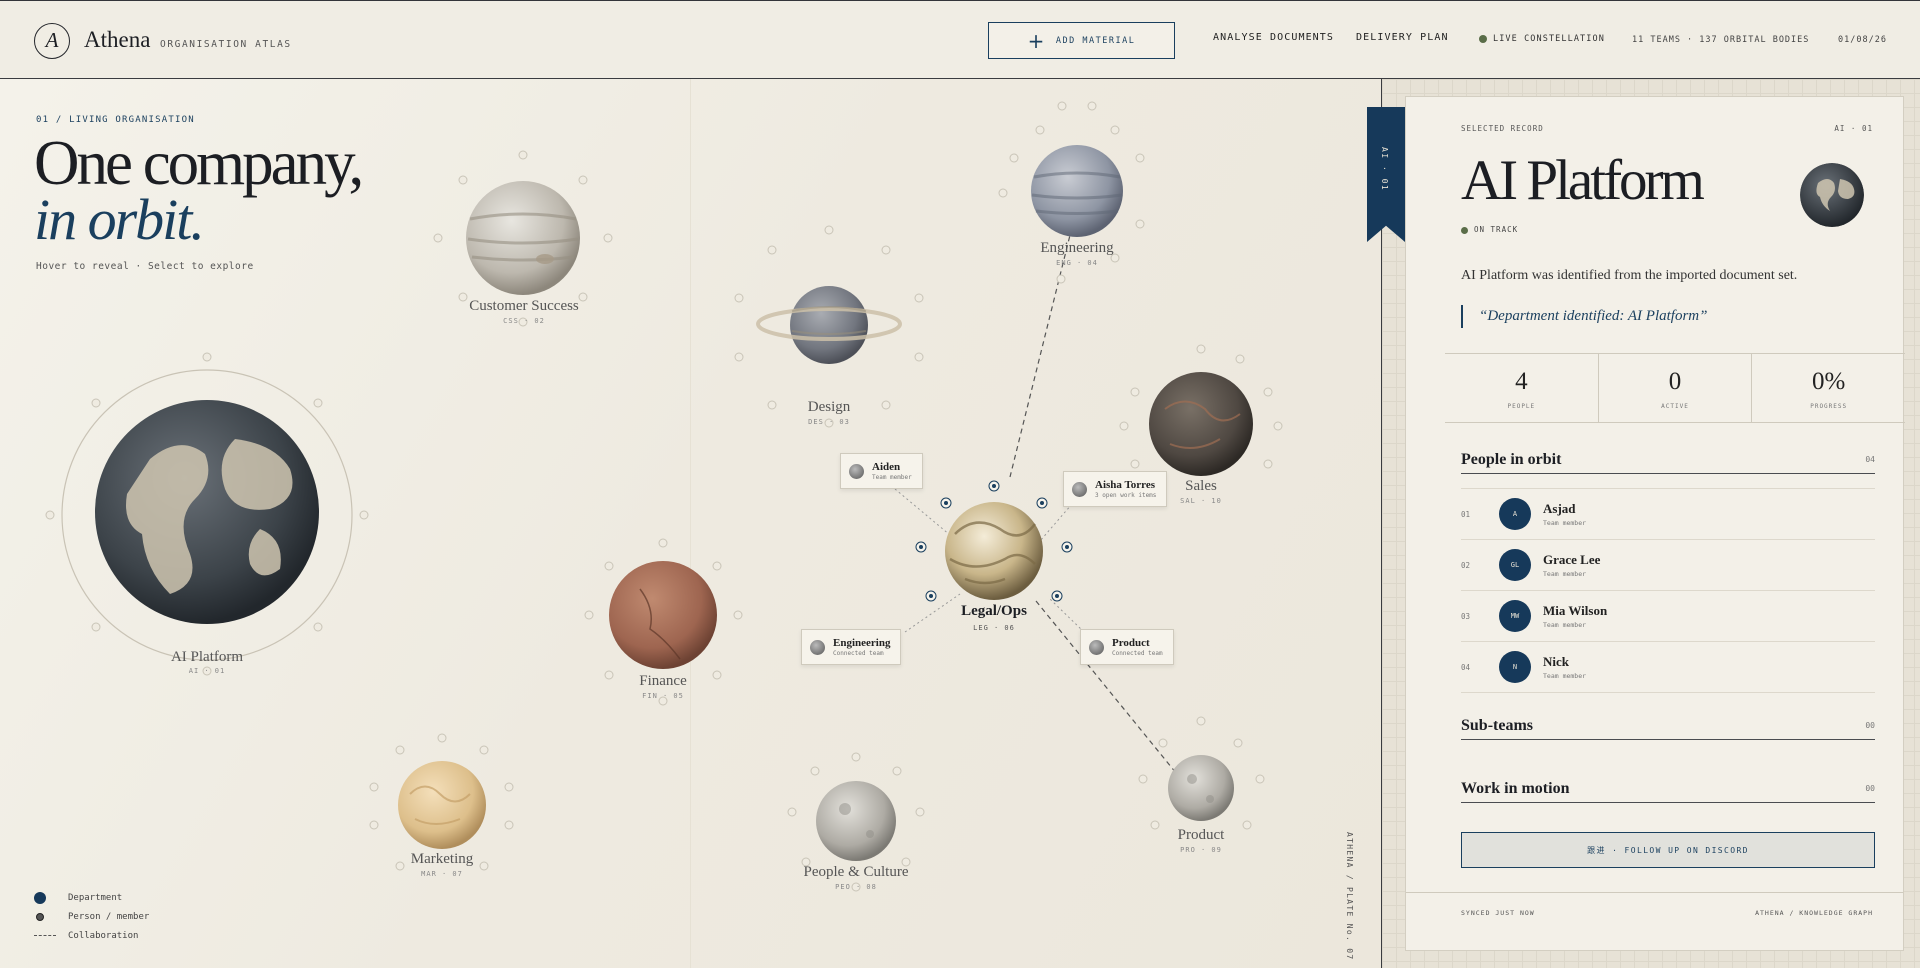 The width and height of the screenshot is (1920, 968). I want to click on team-tooltip: Product Connected team, so click(1127, 647).